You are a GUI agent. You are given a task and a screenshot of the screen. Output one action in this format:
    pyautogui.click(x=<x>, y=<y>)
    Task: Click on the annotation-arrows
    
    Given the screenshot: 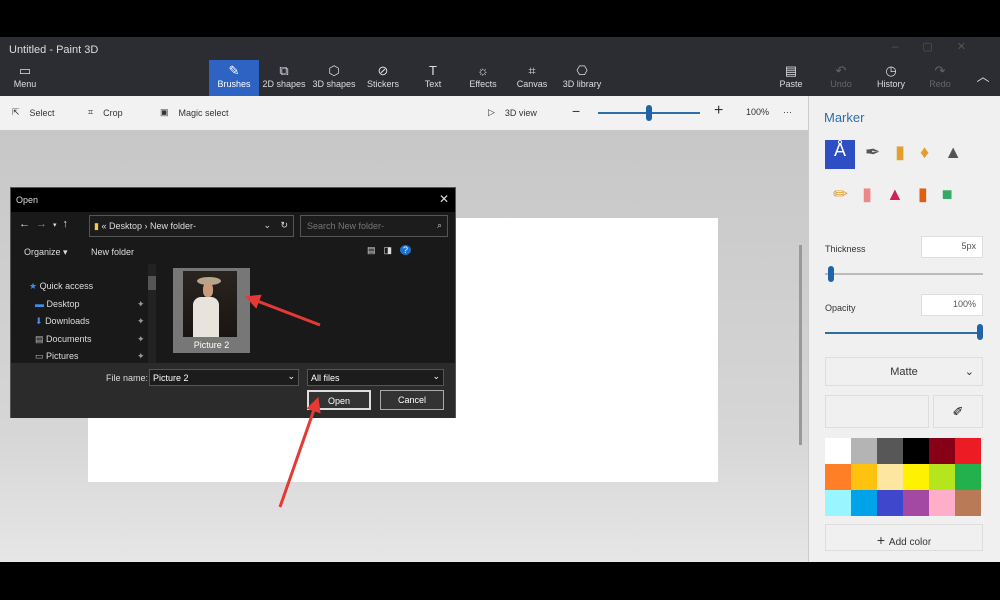 What is the action you would take?
    pyautogui.click(x=282, y=401)
    